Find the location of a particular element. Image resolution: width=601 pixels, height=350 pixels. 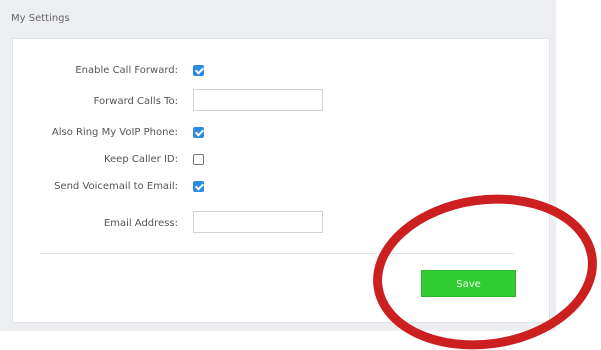

row-enable-call-forward: Enable Call Forward: is located at coordinates (281, 74).